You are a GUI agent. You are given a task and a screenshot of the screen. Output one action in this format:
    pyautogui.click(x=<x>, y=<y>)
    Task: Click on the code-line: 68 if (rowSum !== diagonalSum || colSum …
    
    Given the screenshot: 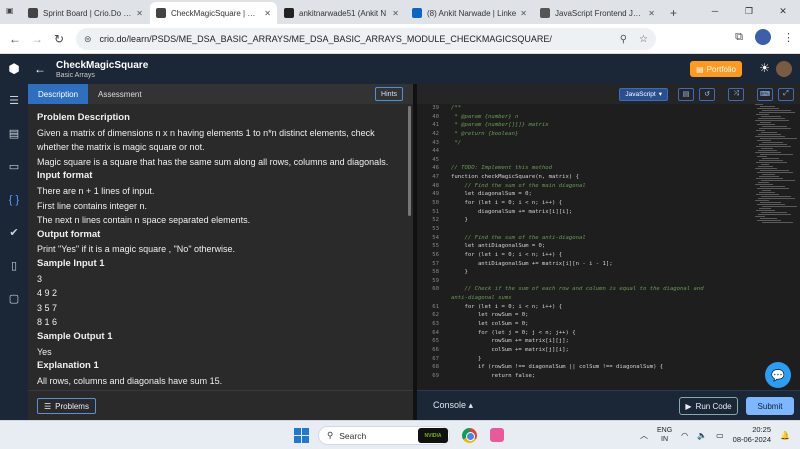 What is the action you would take?
    pyautogui.click(x=584, y=367)
    